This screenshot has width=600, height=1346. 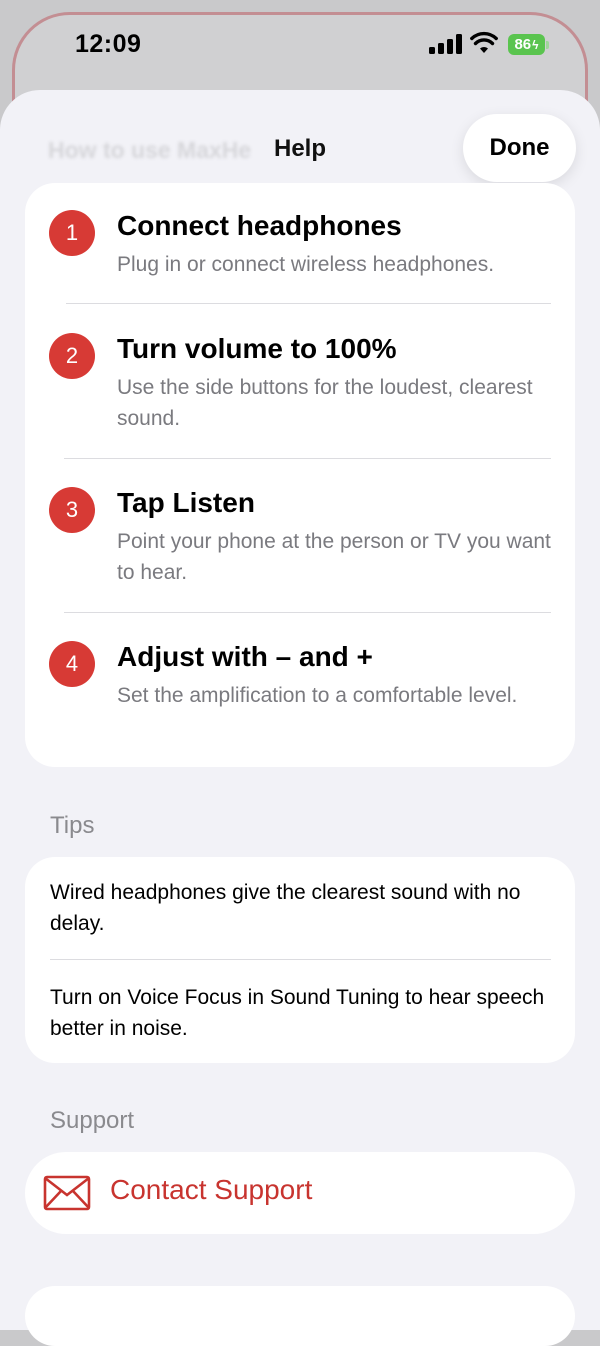 I want to click on step-title: Connect headphones, so click(x=259, y=225).